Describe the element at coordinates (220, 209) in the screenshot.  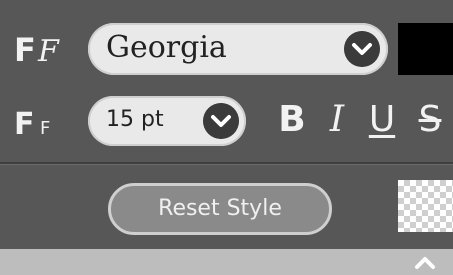
I see `reset-style-button: Reset Style` at that location.